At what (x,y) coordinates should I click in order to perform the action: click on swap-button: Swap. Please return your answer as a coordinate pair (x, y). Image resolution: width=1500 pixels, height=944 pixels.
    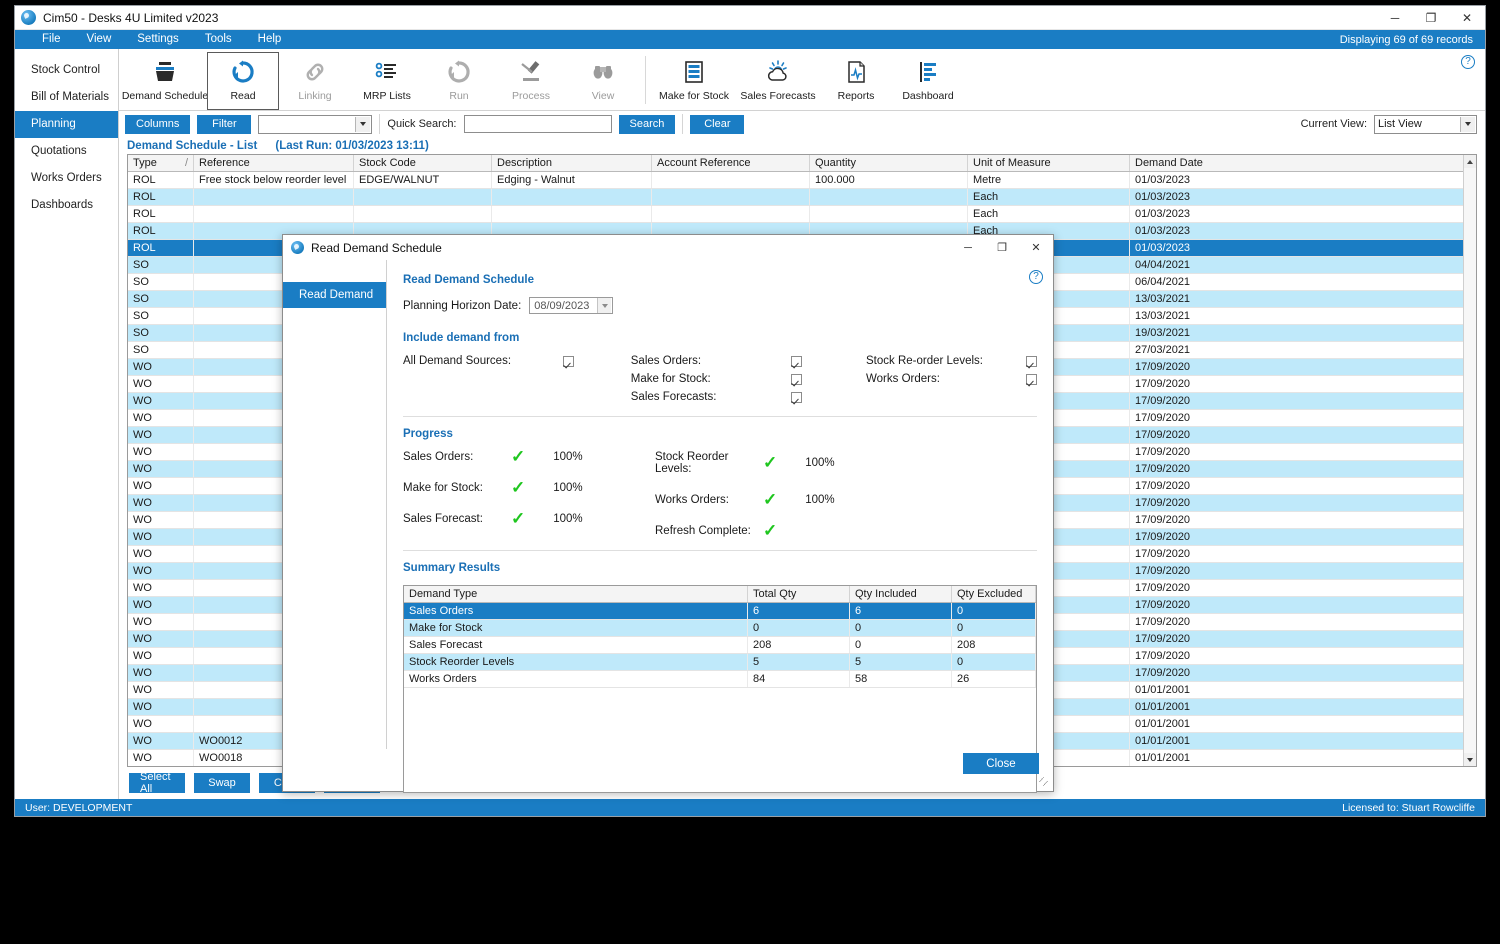
    Looking at the image, I should click on (222, 783).